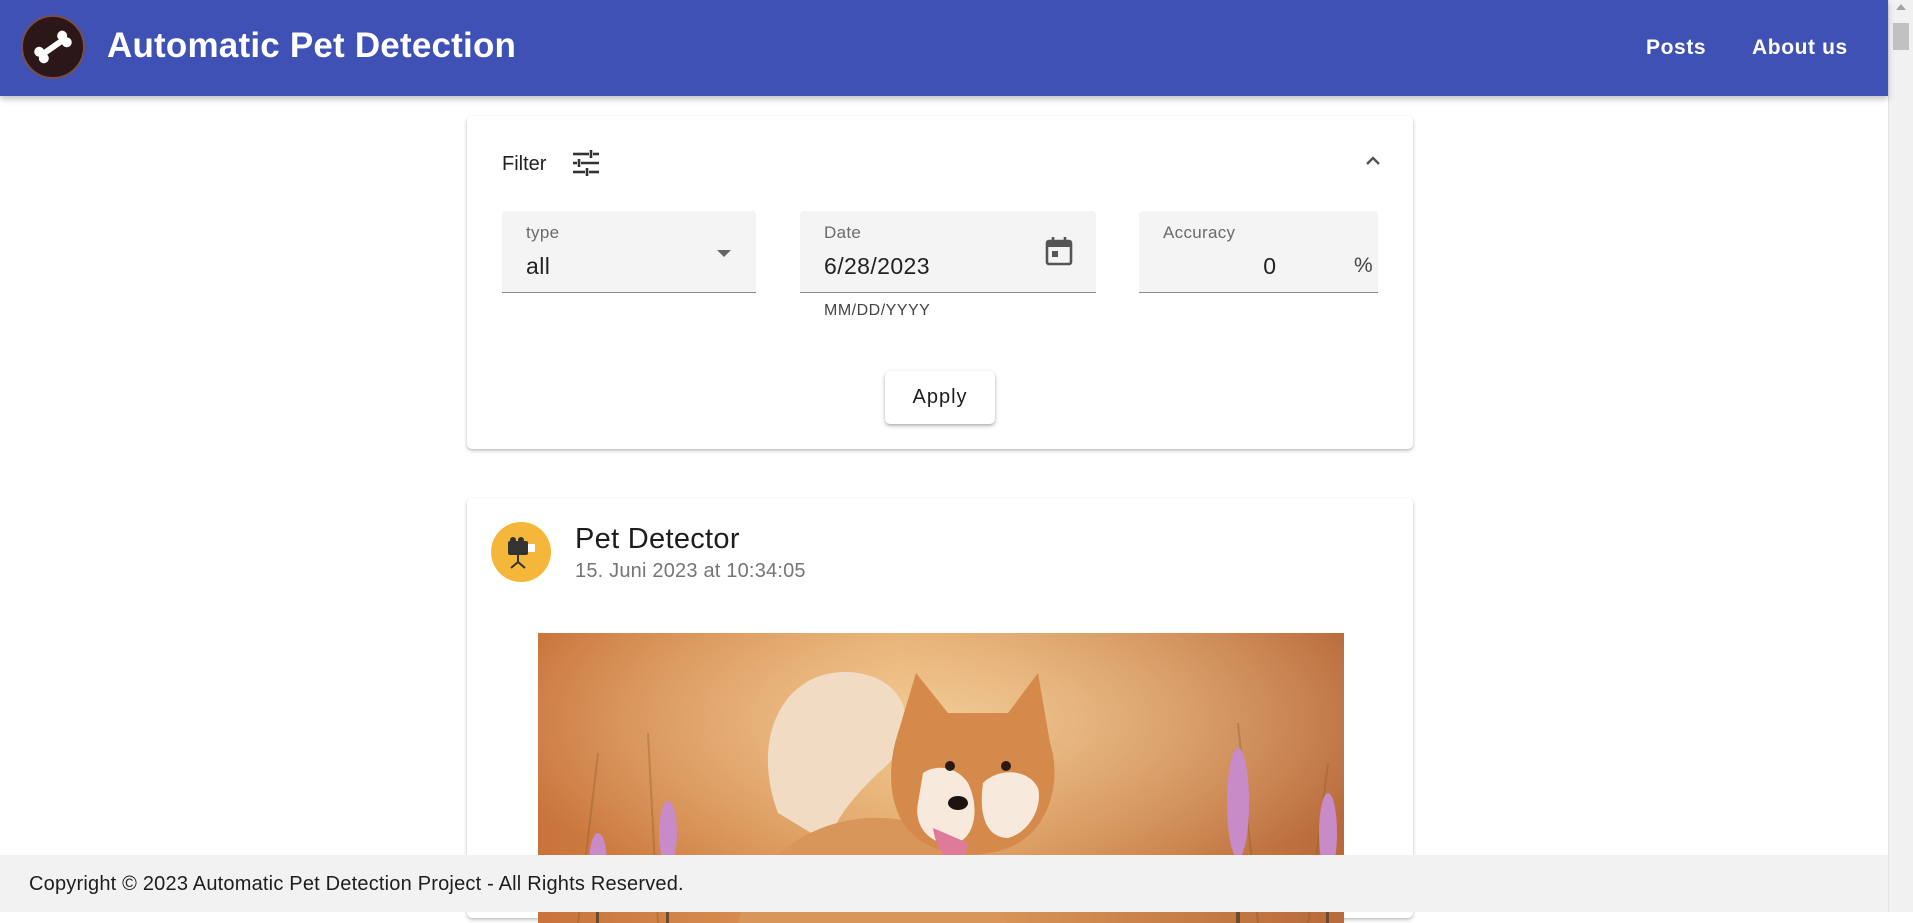  Describe the element at coordinates (524, 164) in the screenshot. I see `filter-label: Filter` at that location.